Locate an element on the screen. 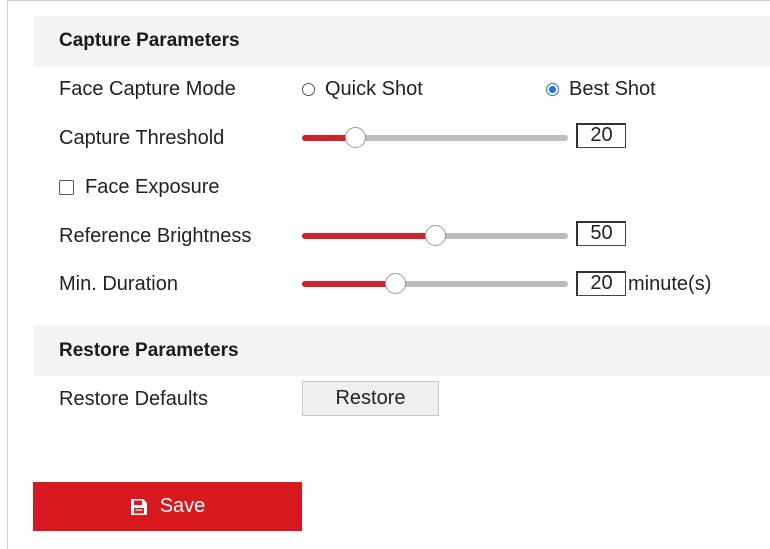 This screenshot has height=549, width=770. quick-shot-radio-option: Quick Shot is located at coordinates (362, 89).